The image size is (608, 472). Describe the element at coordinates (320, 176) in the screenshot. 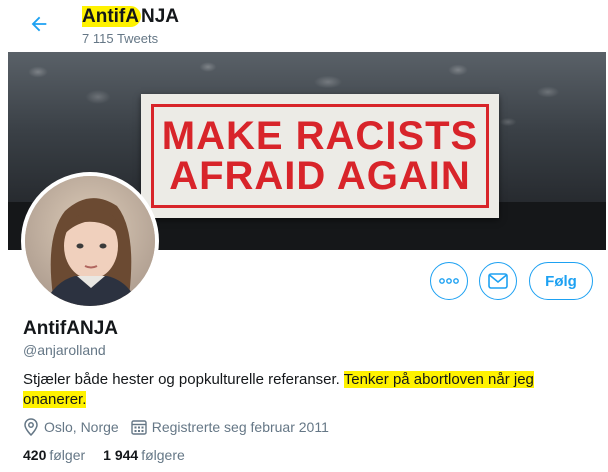

I see `sticker-line-2: AFRAID AGAIN` at that location.